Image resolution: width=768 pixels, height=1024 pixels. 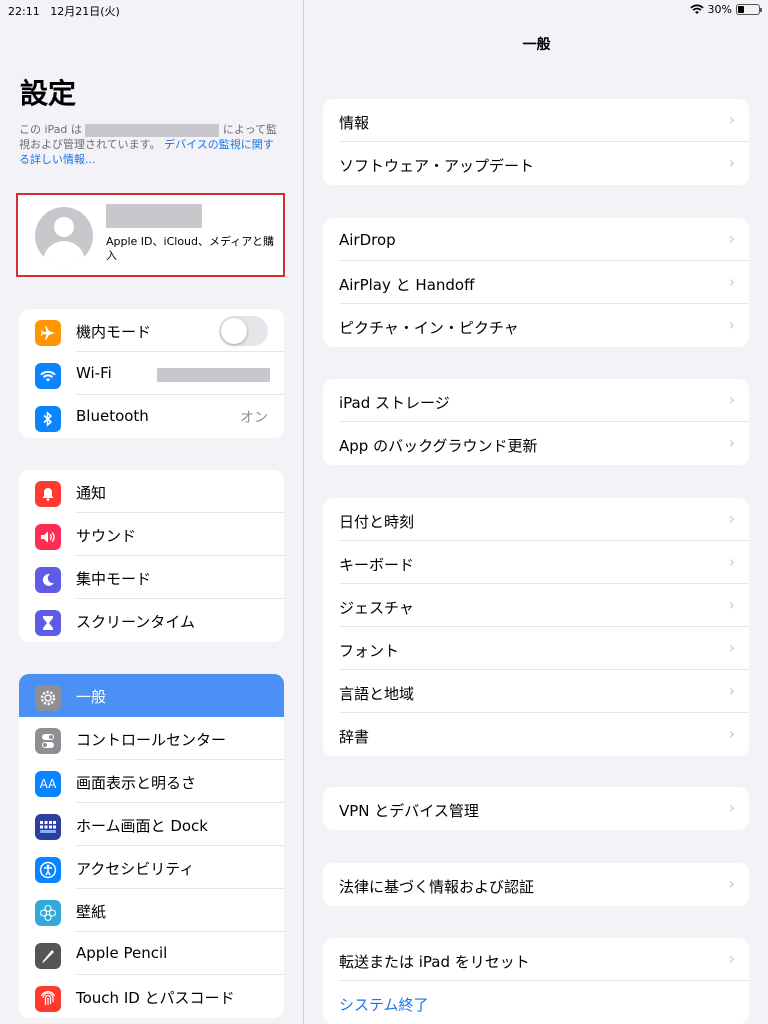 I want to click on connectivity-group: 機内モード Wi-Fi Bluetooth オン, so click(x=151, y=373).